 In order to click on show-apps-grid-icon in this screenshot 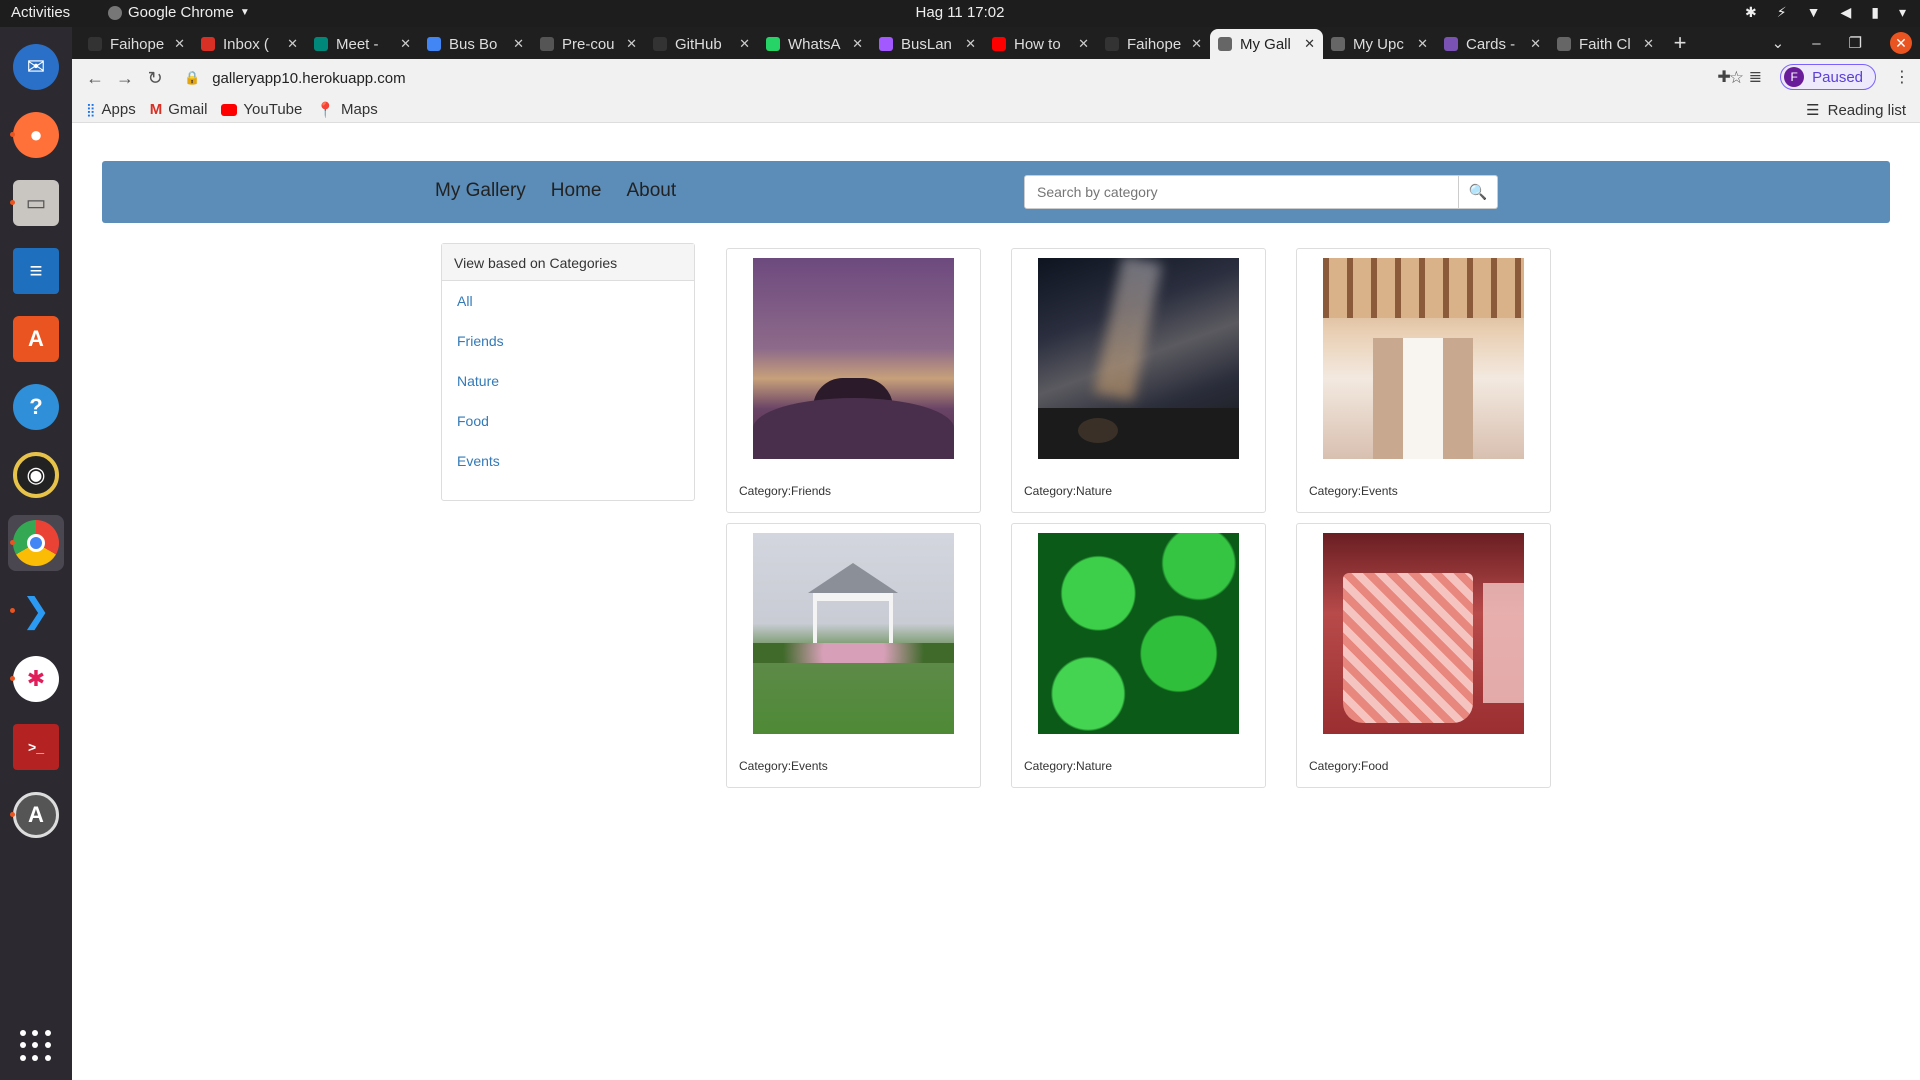, I will do `click(36, 1046)`.